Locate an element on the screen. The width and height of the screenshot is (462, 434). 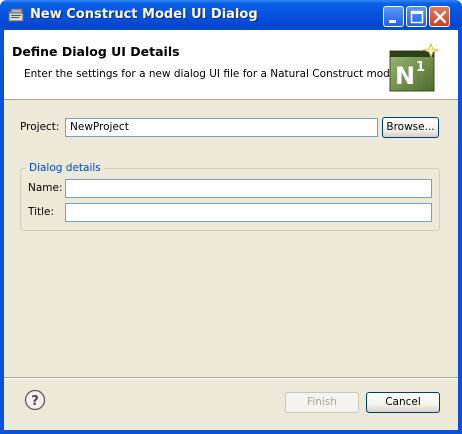
title-label: Title: is located at coordinates (41, 212).